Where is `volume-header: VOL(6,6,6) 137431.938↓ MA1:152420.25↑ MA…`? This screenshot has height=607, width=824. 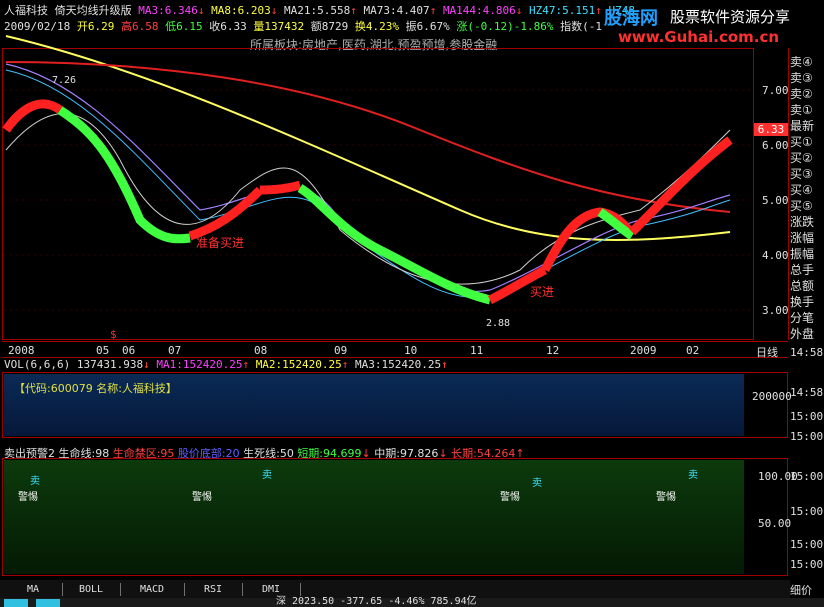
volume-header: VOL(6,6,6) 137431.938↓ MA1:152420.25↑ MA… is located at coordinates (226, 364).